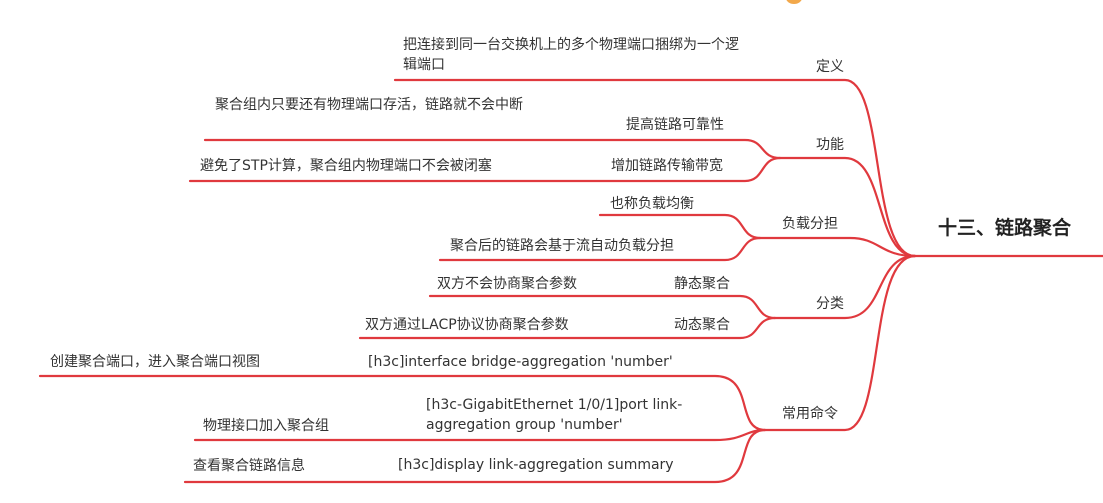 The image size is (1103, 503). Describe the element at coordinates (266, 426) in the screenshot. I see `leaf-cmd-port-link: 物理接口加入聚合组` at that location.